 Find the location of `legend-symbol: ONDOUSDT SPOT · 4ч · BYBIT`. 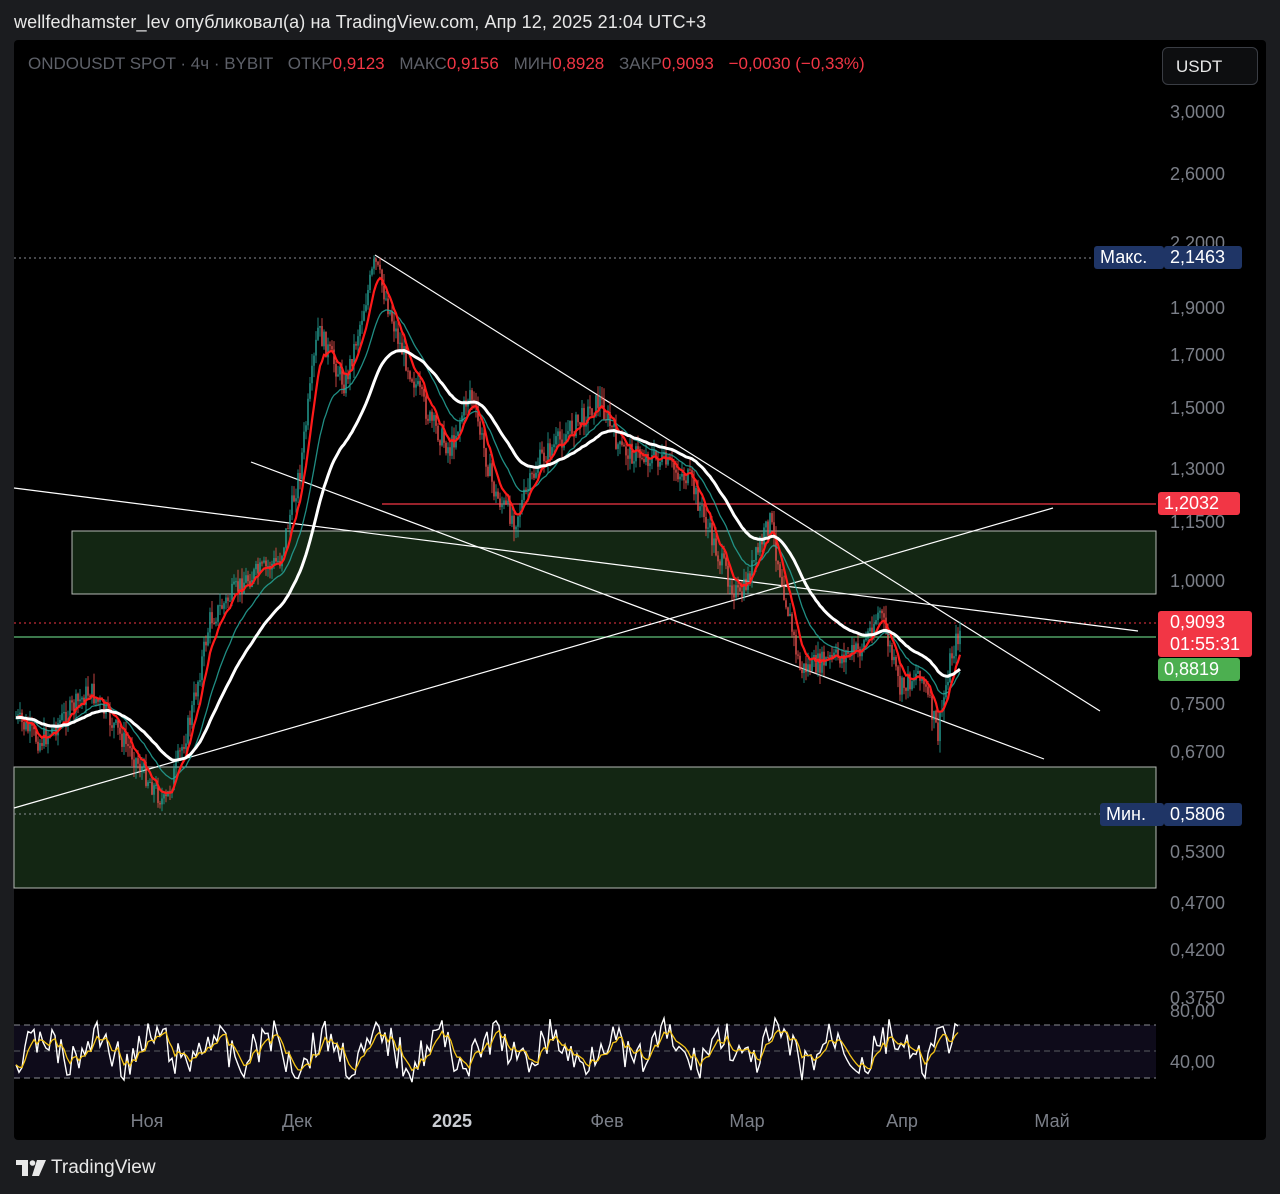

legend-symbol: ONDOUSDT SPOT · 4ч · BYBIT is located at coordinates (150, 63).